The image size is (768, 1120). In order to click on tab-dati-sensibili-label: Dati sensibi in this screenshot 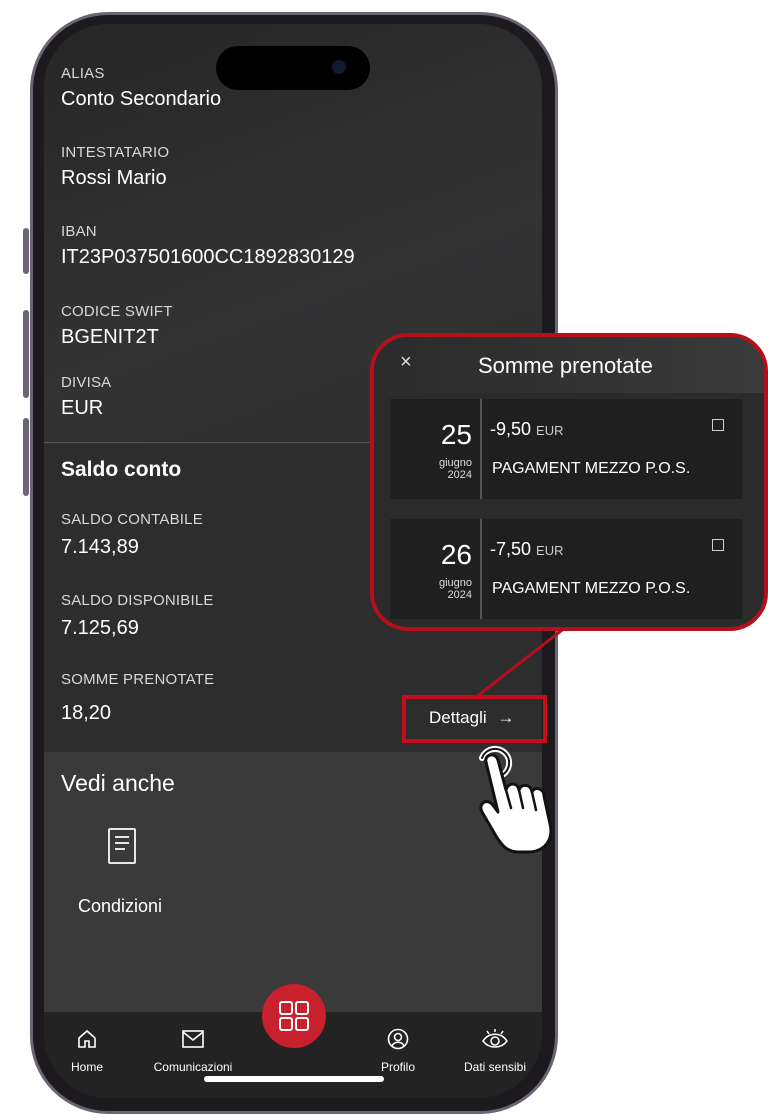, I will do `click(495, 1067)`.